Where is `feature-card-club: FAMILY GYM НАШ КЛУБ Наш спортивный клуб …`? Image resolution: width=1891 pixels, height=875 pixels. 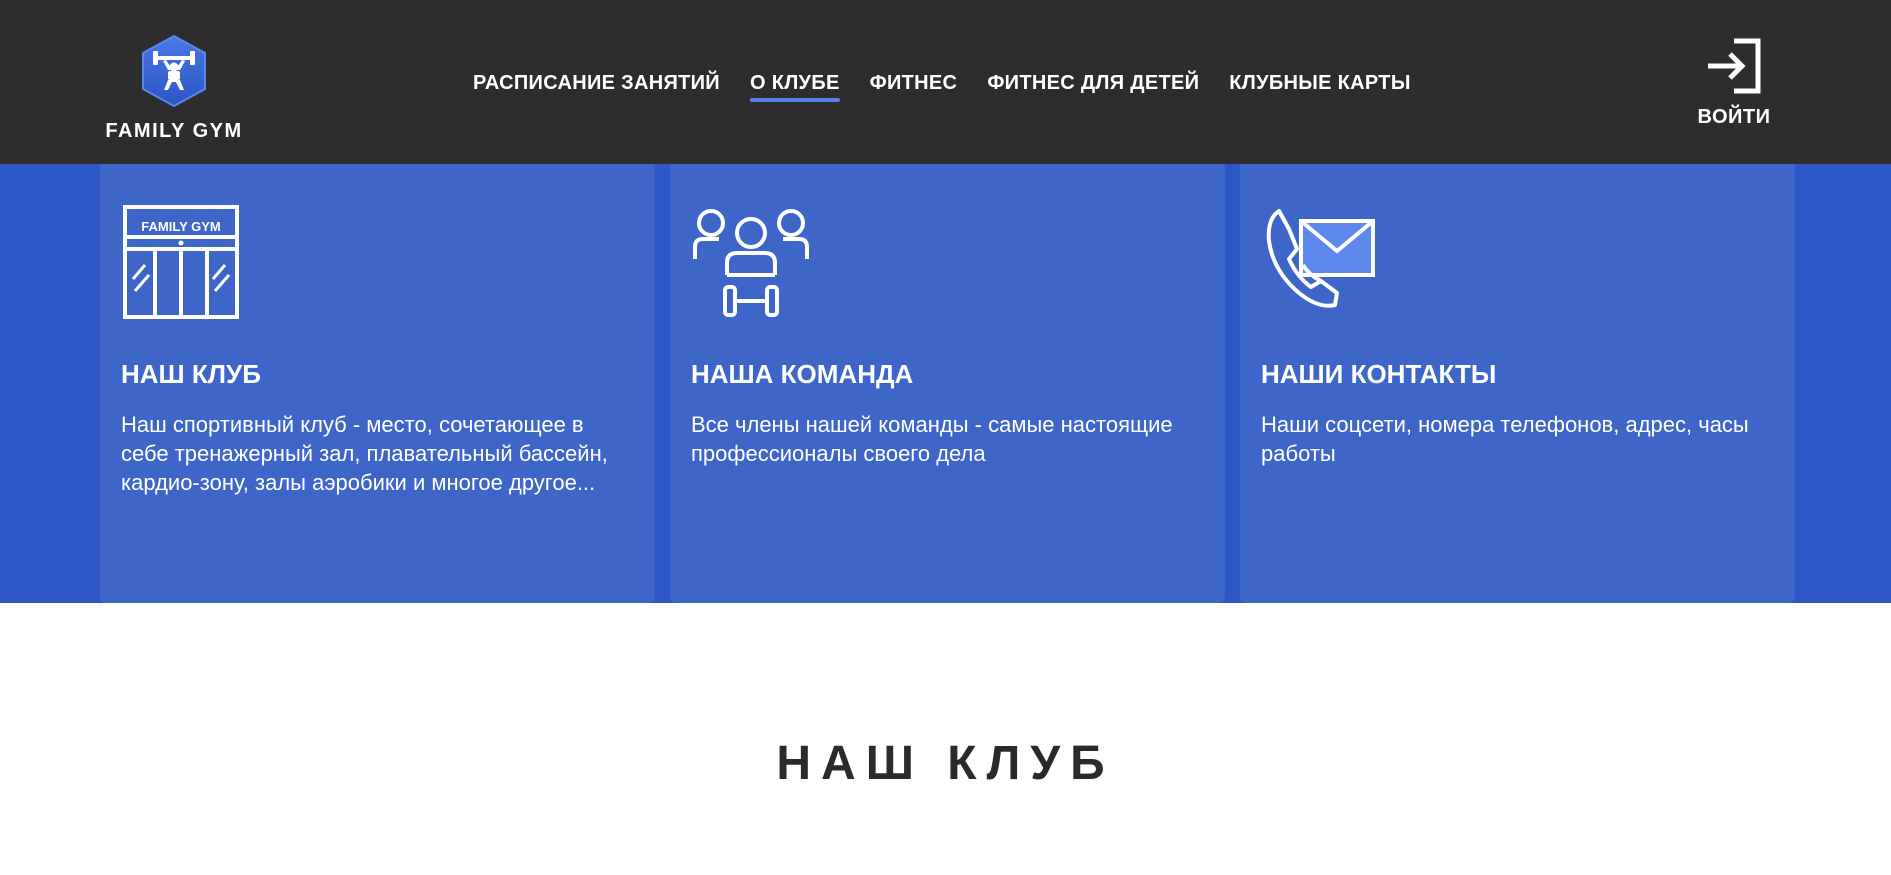
feature-card-club: FAMILY GYM НАШ КЛУБ Наш спортивный клуб … is located at coordinates (377, 383).